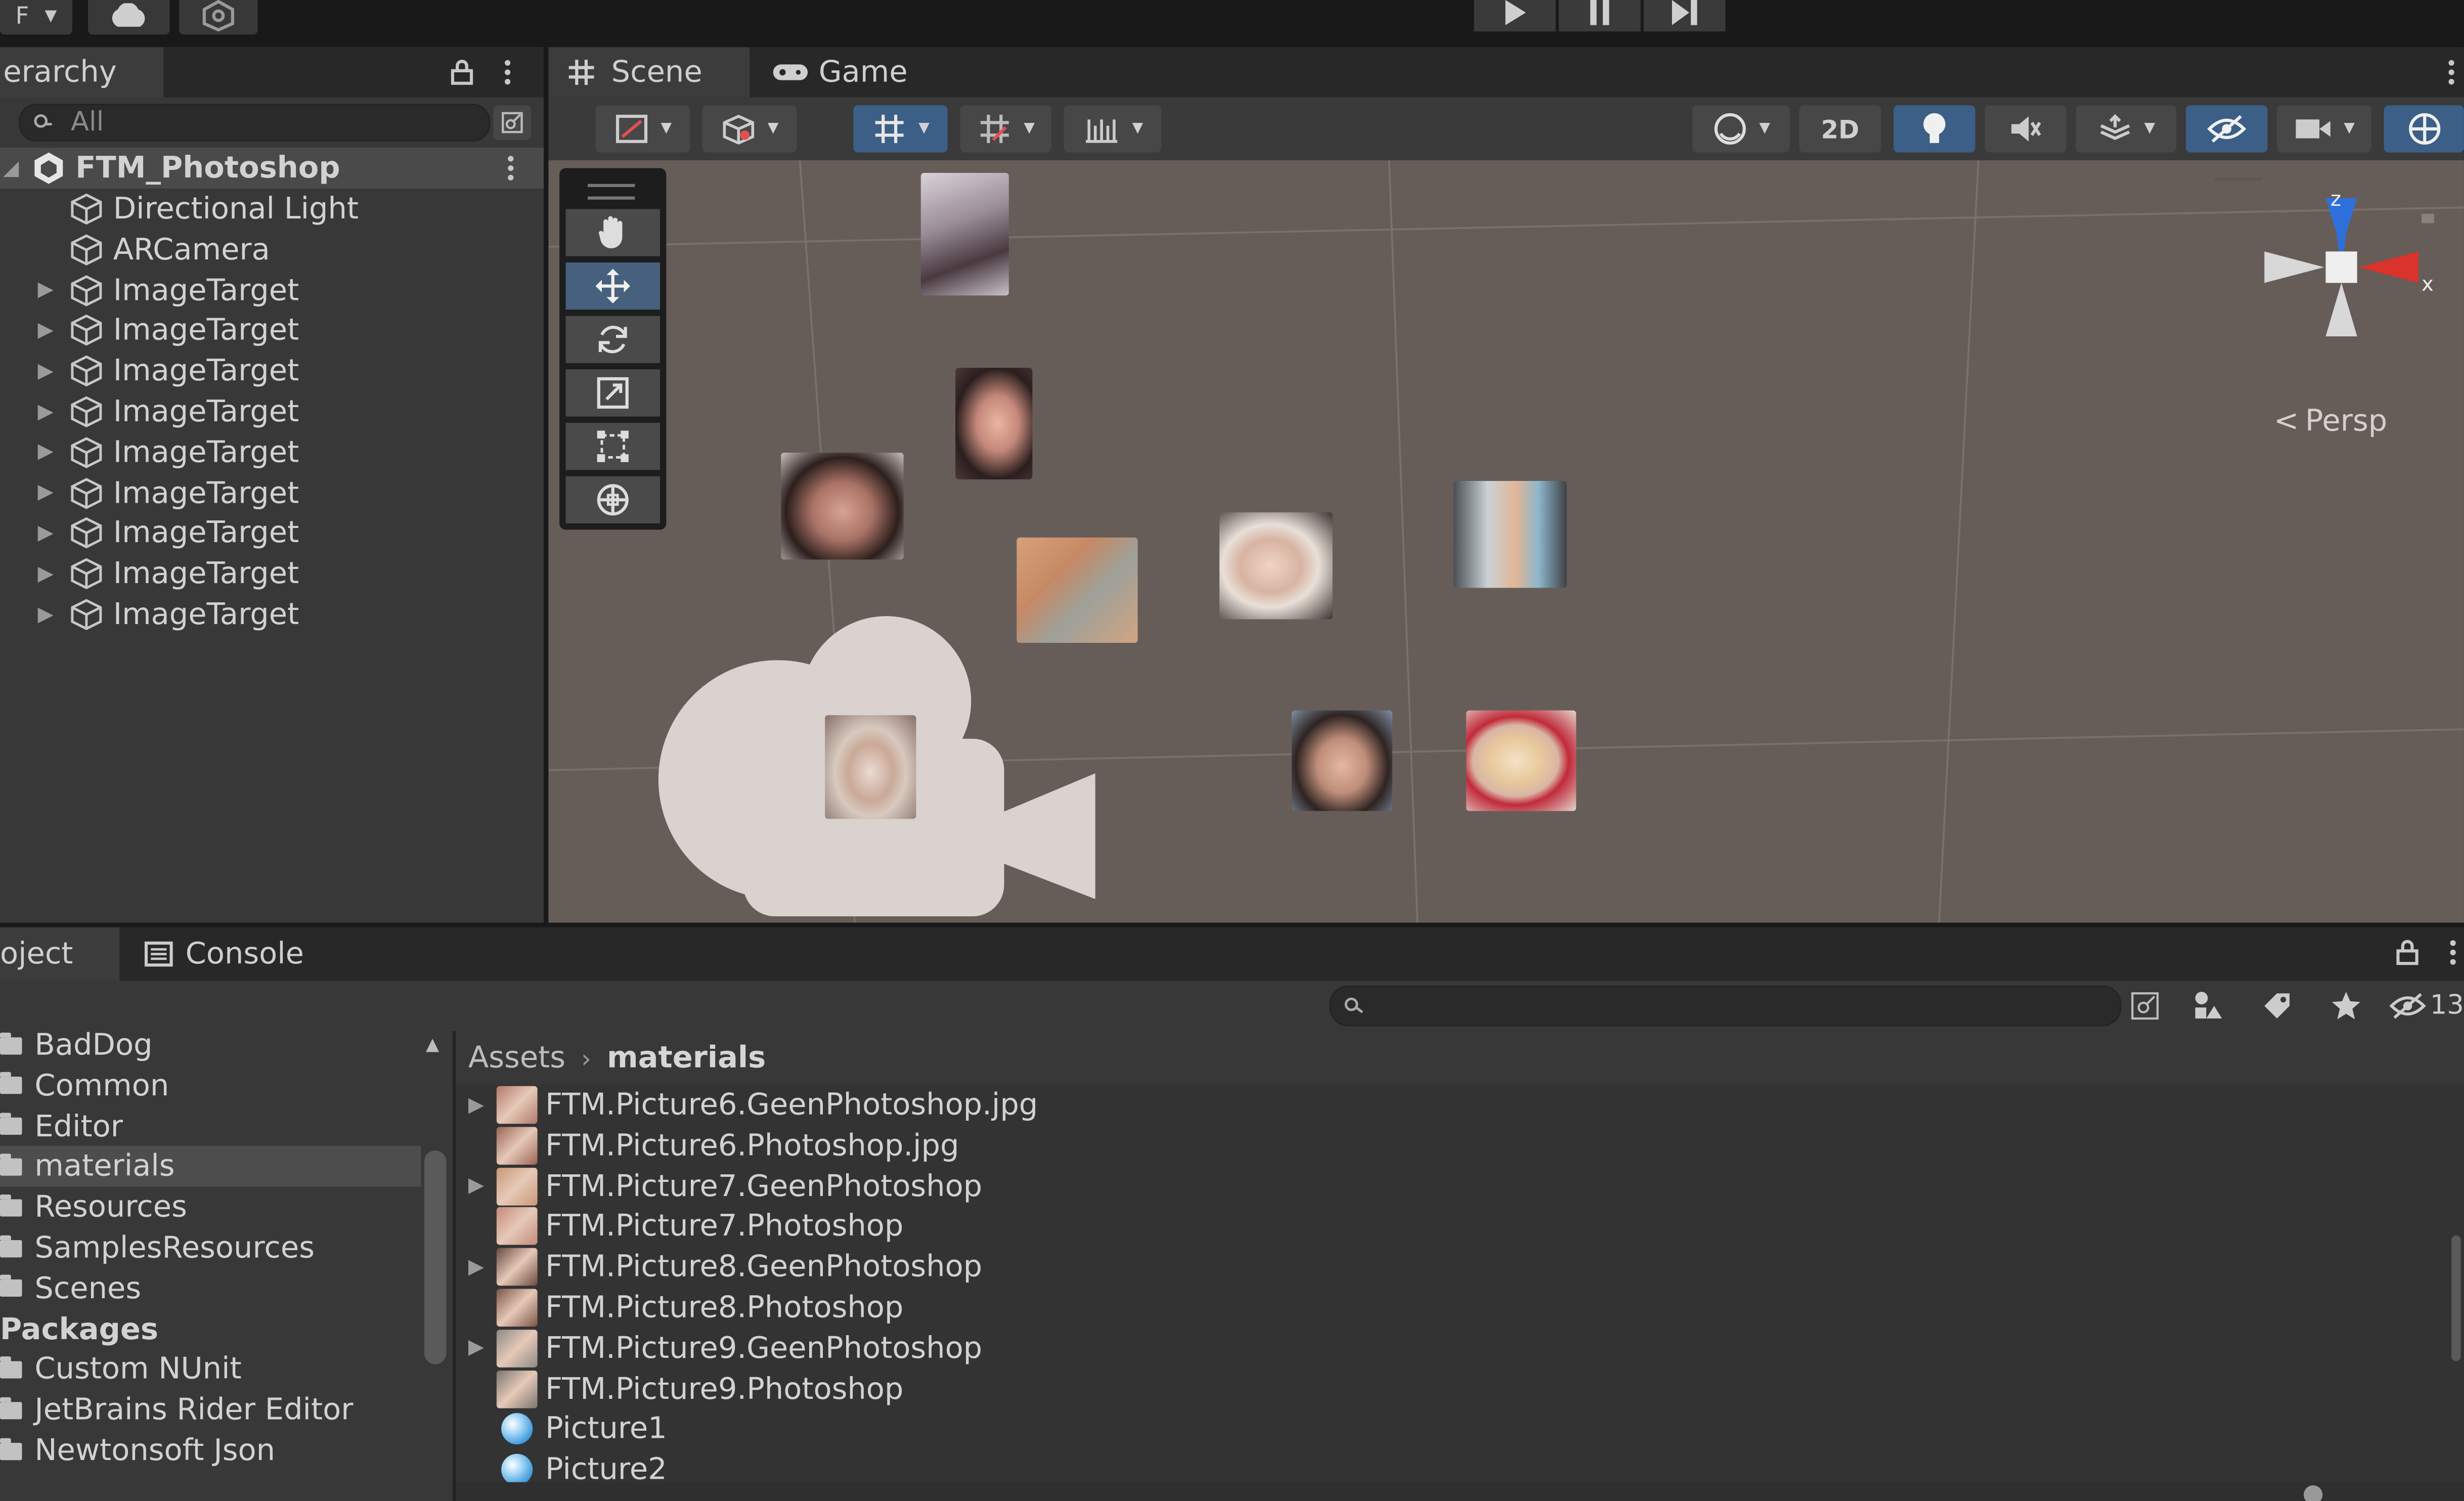  Describe the element at coordinates (211, 1207) in the screenshot. I see `folder-item: Resources` at that location.